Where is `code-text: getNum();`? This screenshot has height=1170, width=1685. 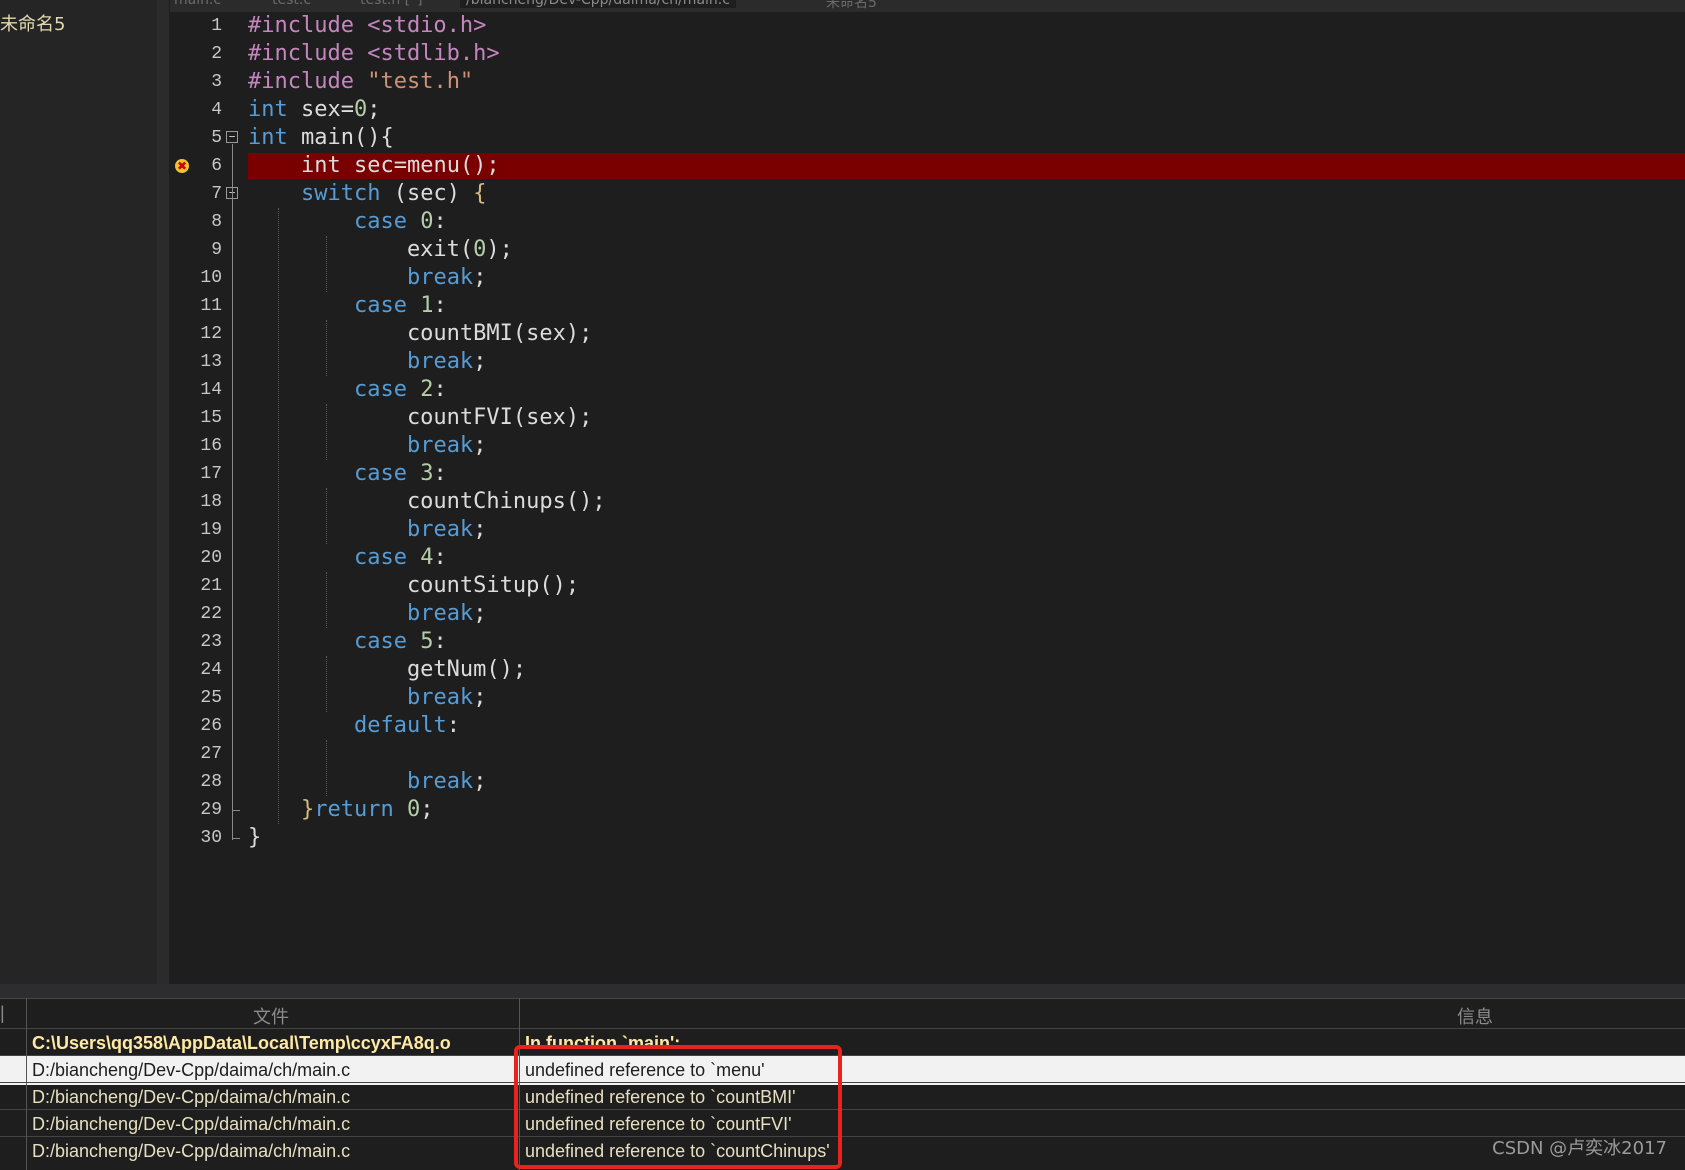 code-text: getNum(); is located at coordinates (387, 669).